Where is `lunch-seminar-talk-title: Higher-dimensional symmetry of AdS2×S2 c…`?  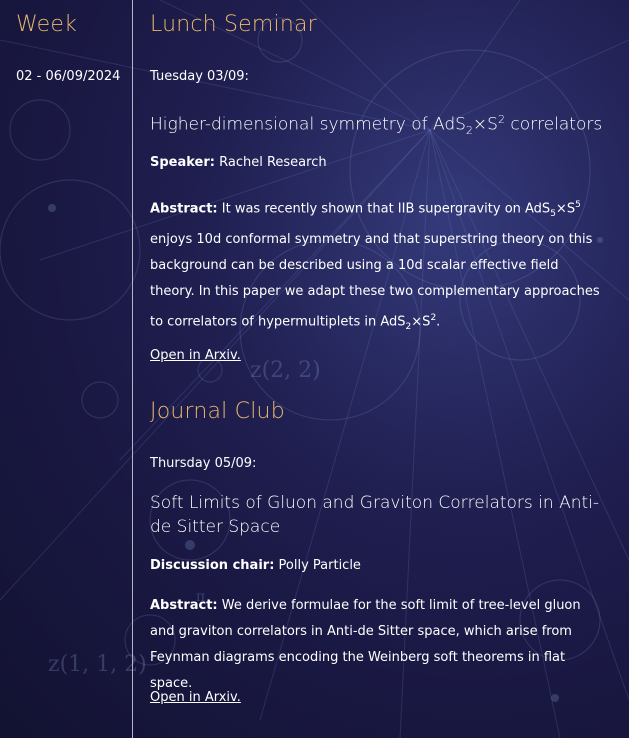
lunch-seminar-talk-title: Higher-dimensional symmetry of AdS2×S2 c… is located at coordinates (376, 125).